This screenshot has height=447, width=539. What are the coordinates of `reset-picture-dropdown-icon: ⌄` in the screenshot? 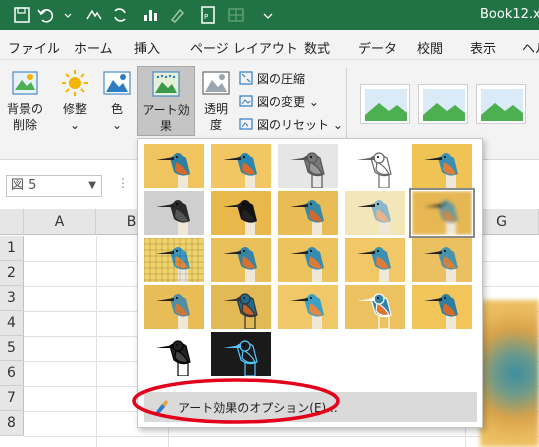 It's located at (337, 125).